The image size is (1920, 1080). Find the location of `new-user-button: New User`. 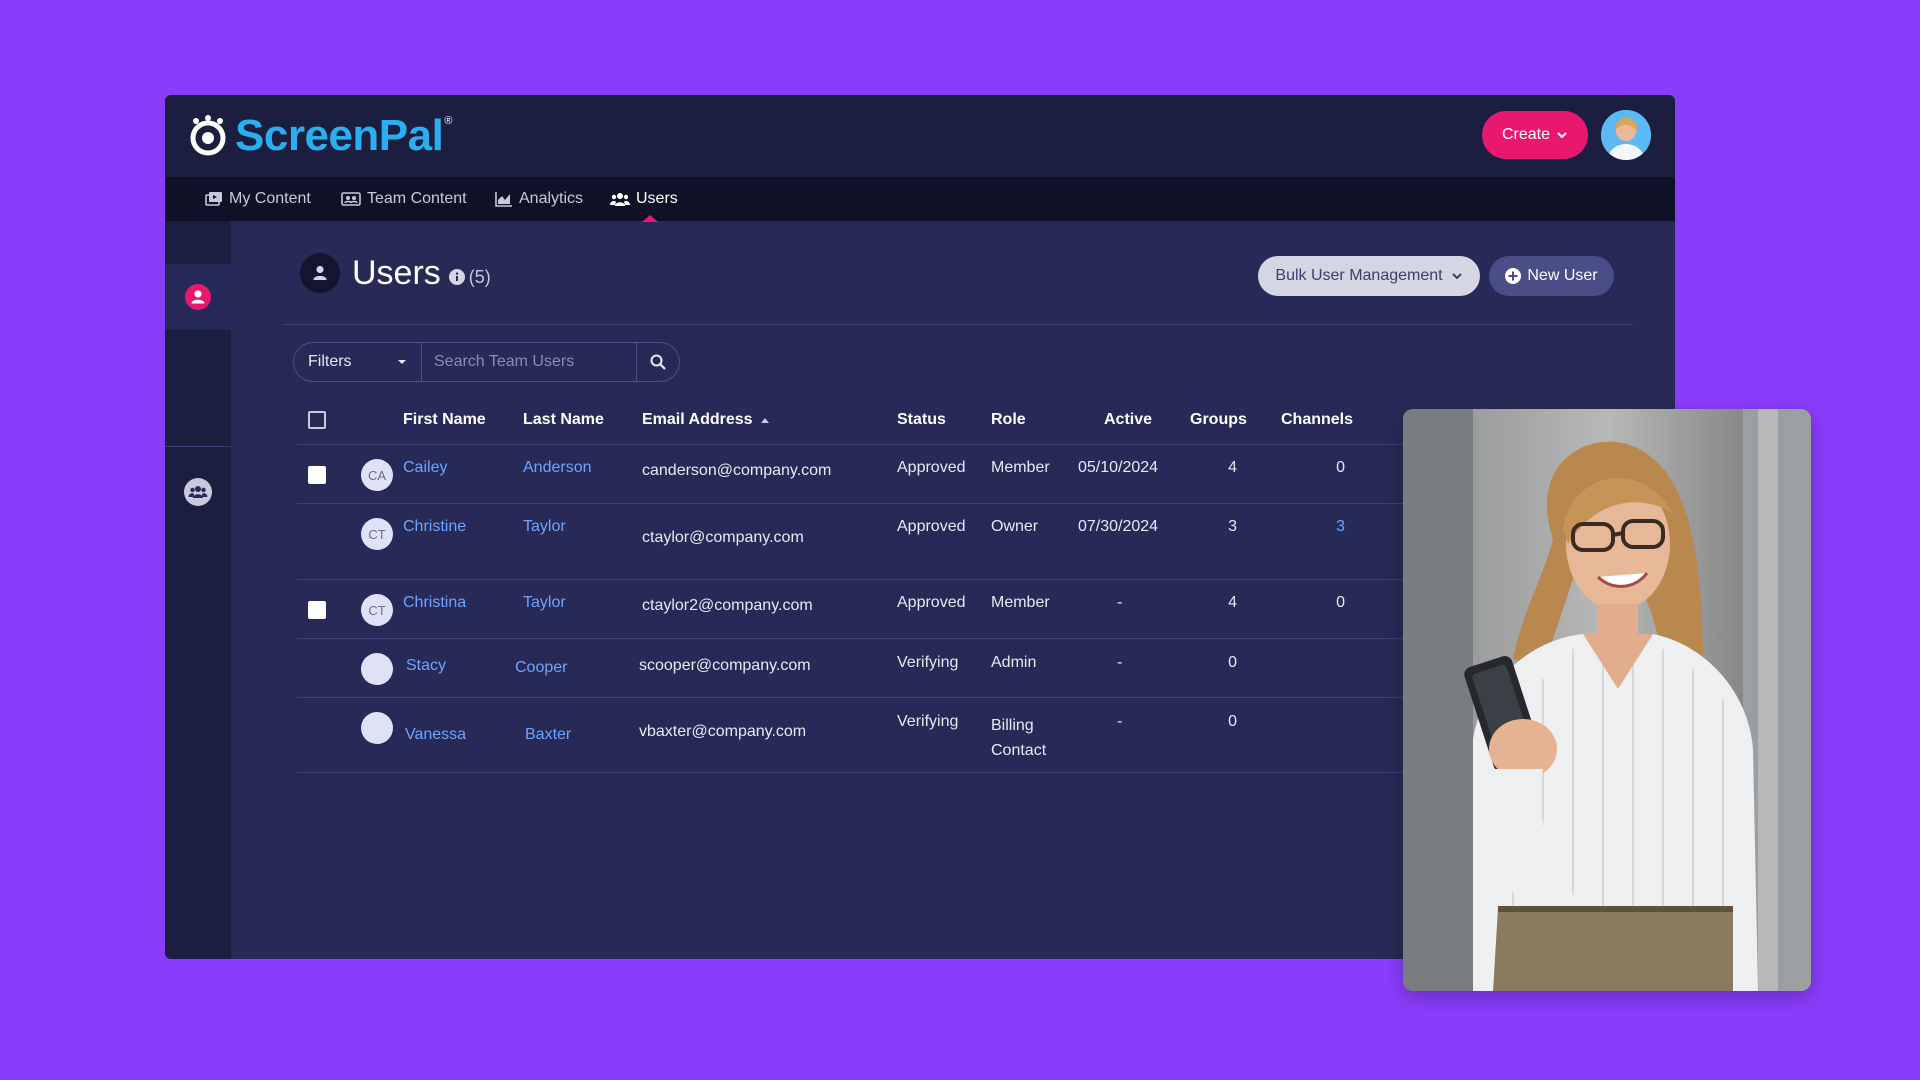

new-user-button: New User is located at coordinates (1551, 276).